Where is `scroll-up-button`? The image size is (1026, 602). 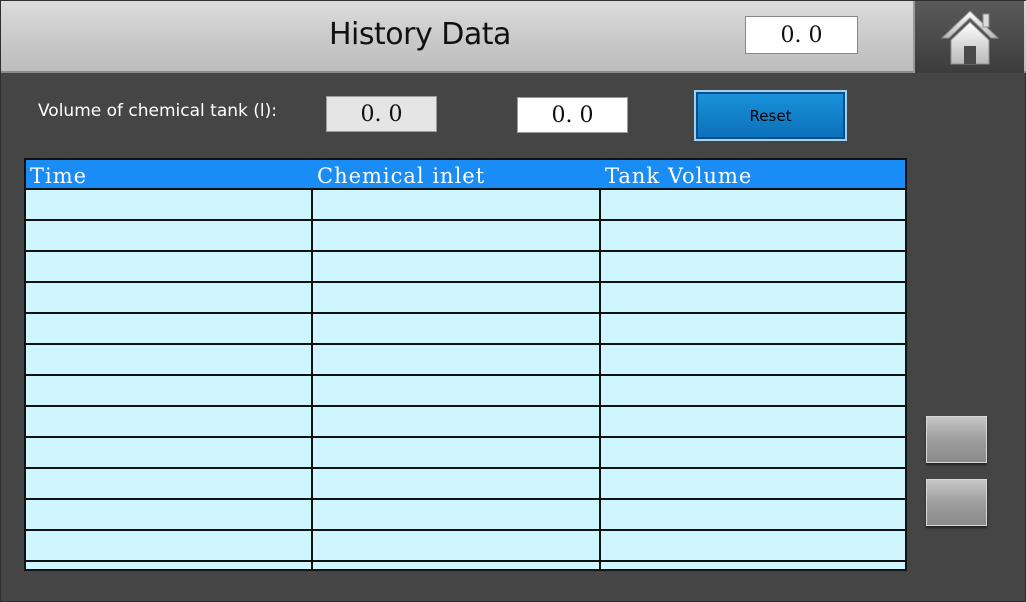
scroll-up-button is located at coordinates (956, 439).